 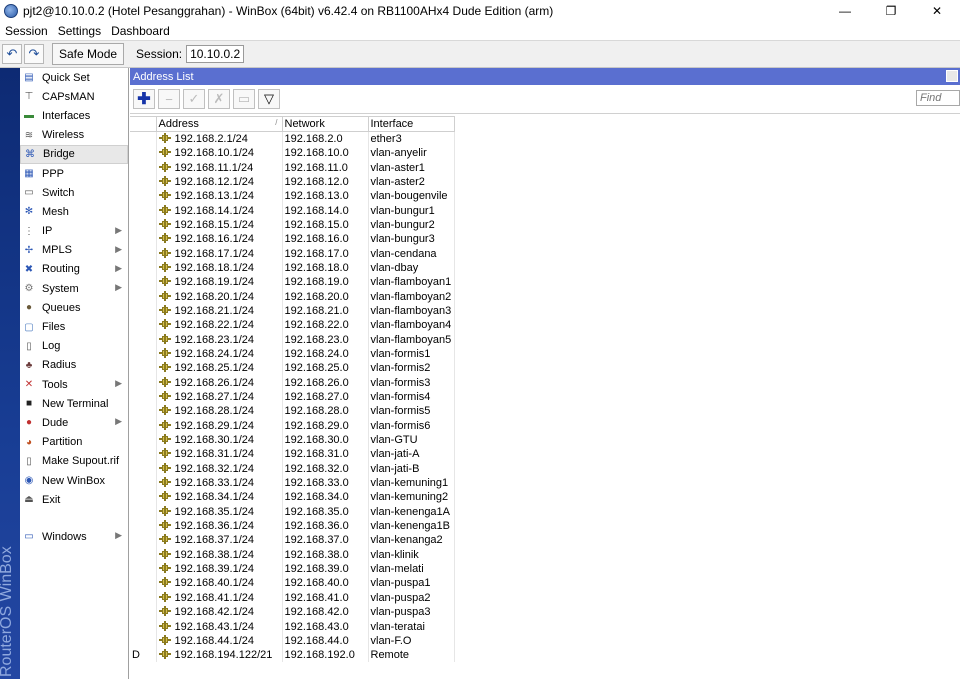 I want to click on comment-button: ▭, so click(x=244, y=99).